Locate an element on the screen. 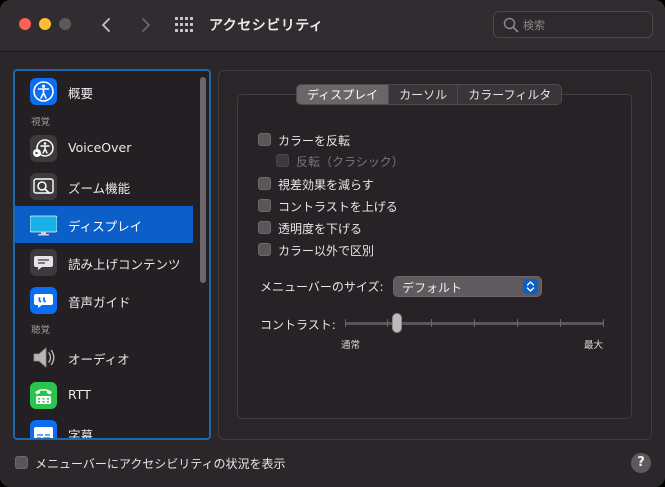 Image resolution: width=665 pixels, height=487 pixels. sidebar-item-display: ディスプレイ is located at coordinates (104, 224).